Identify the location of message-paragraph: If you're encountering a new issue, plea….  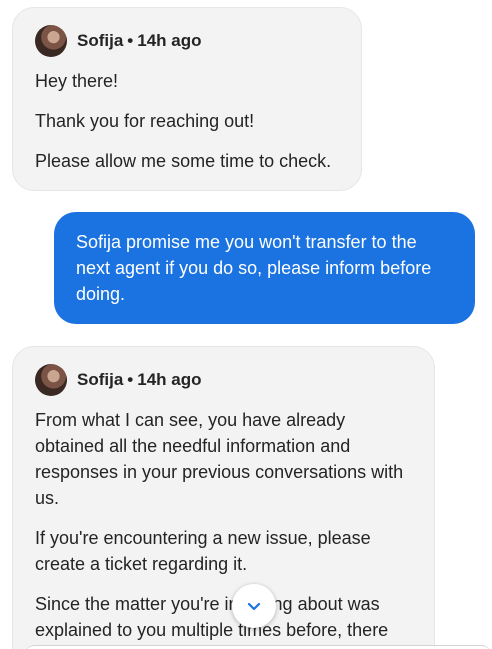
(203, 551).